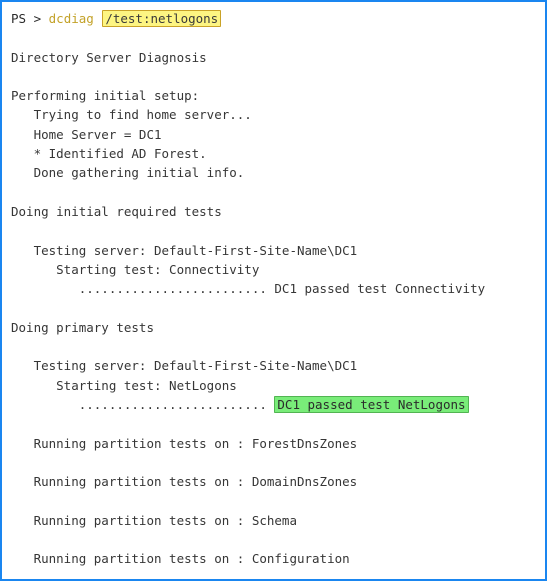  What do you see at coordinates (380, 289) in the screenshot?
I see `connectivity-result-text: DC1 passed test Connectivity` at bounding box center [380, 289].